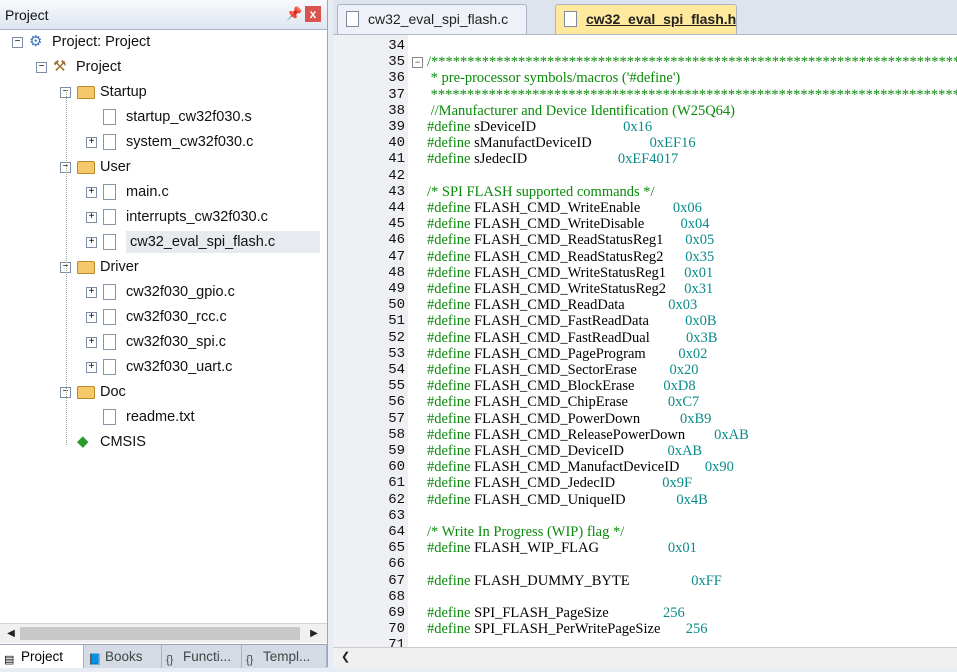 The image size is (957, 672). I want to click on macro-value: 0x20, so click(684, 370).